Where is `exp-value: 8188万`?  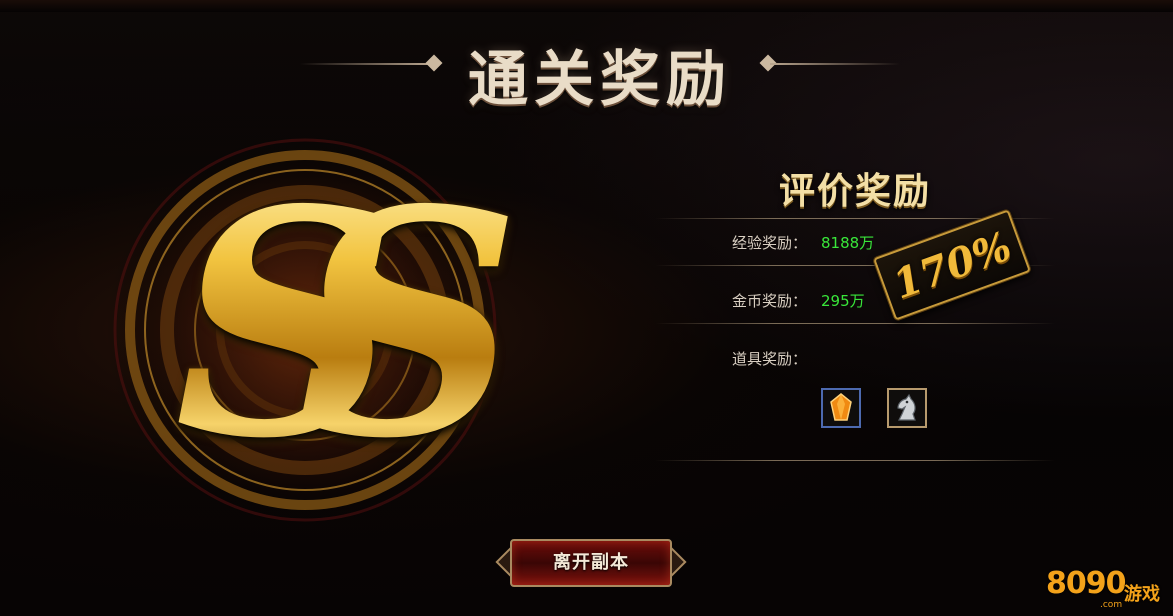 exp-value: 8188万 is located at coordinates (848, 243).